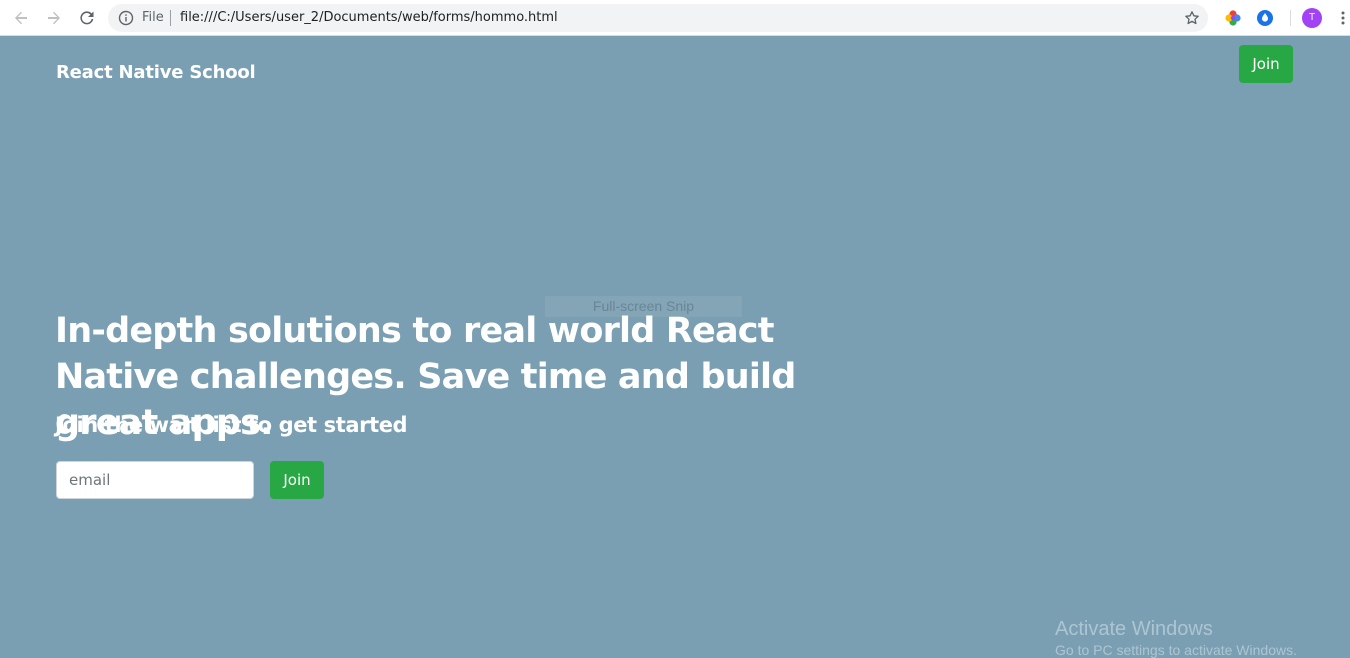 The width and height of the screenshot is (1350, 658). Describe the element at coordinates (126, 18) in the screenshot. I see `info-icon` at that location.